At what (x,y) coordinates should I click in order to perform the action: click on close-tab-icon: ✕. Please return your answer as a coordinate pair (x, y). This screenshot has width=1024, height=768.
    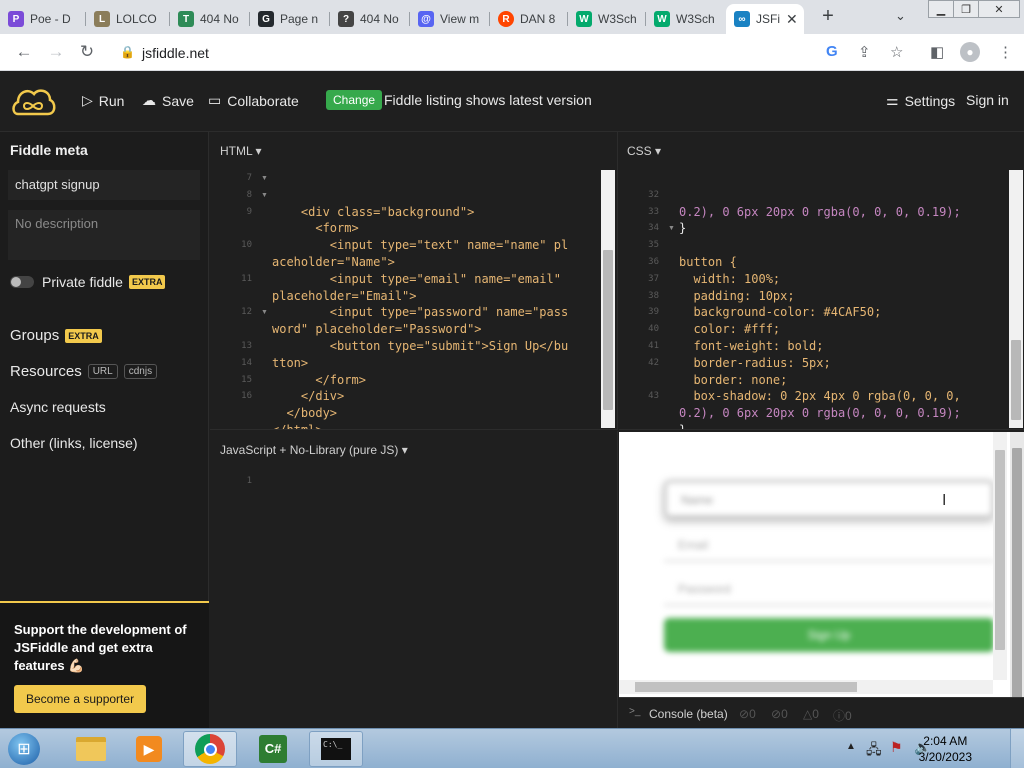
    Looking at the image, I should click on (792, 19).